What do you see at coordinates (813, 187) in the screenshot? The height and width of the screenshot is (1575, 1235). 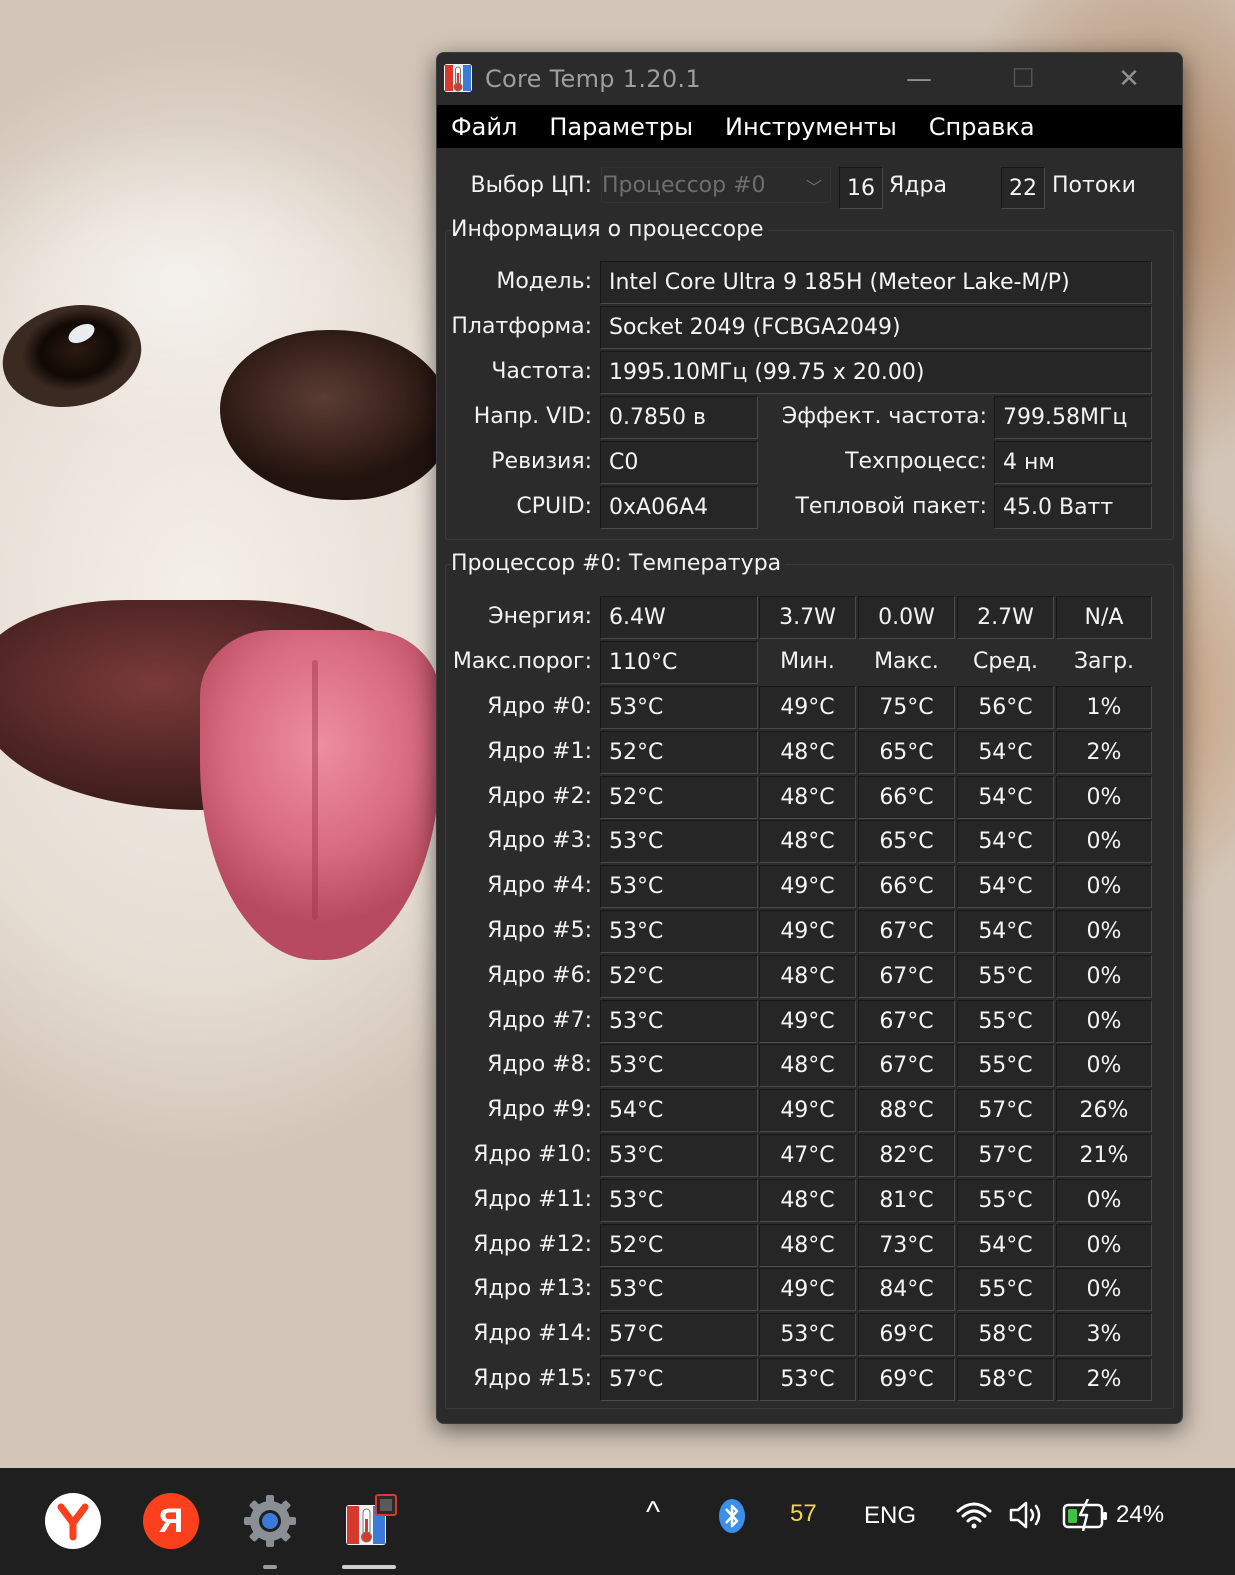 I see `chevron-down-icon: ﹀` at bounding box center [813, 187].